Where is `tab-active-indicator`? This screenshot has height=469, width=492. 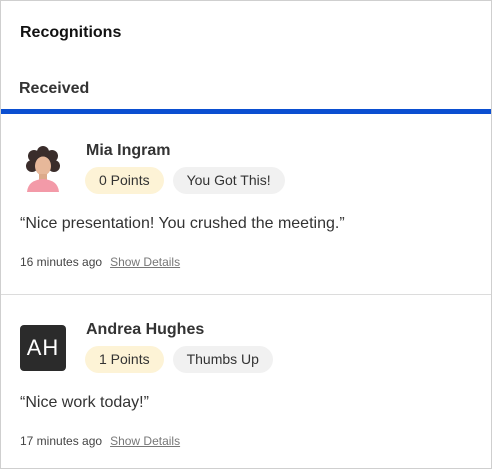
tab-active-indicator is located at coordinates (246, 111).